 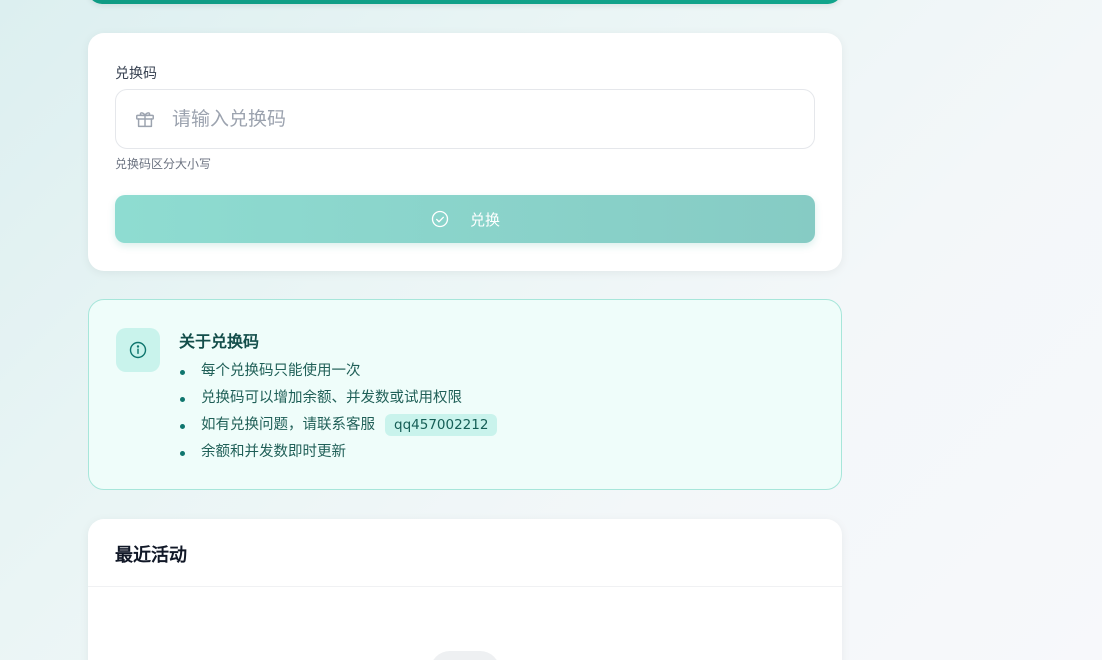 I want to click on list-item-text: 如有兑换问题，请联系客服, so click(x=288, y=425).